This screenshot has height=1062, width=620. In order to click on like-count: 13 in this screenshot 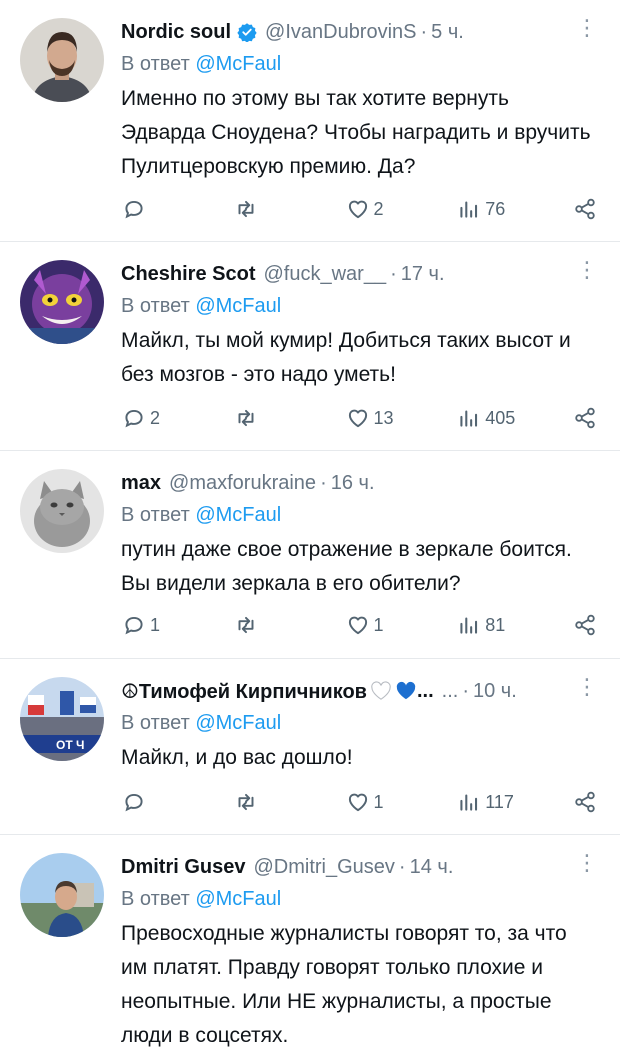, I will do `click(383, 417)`.